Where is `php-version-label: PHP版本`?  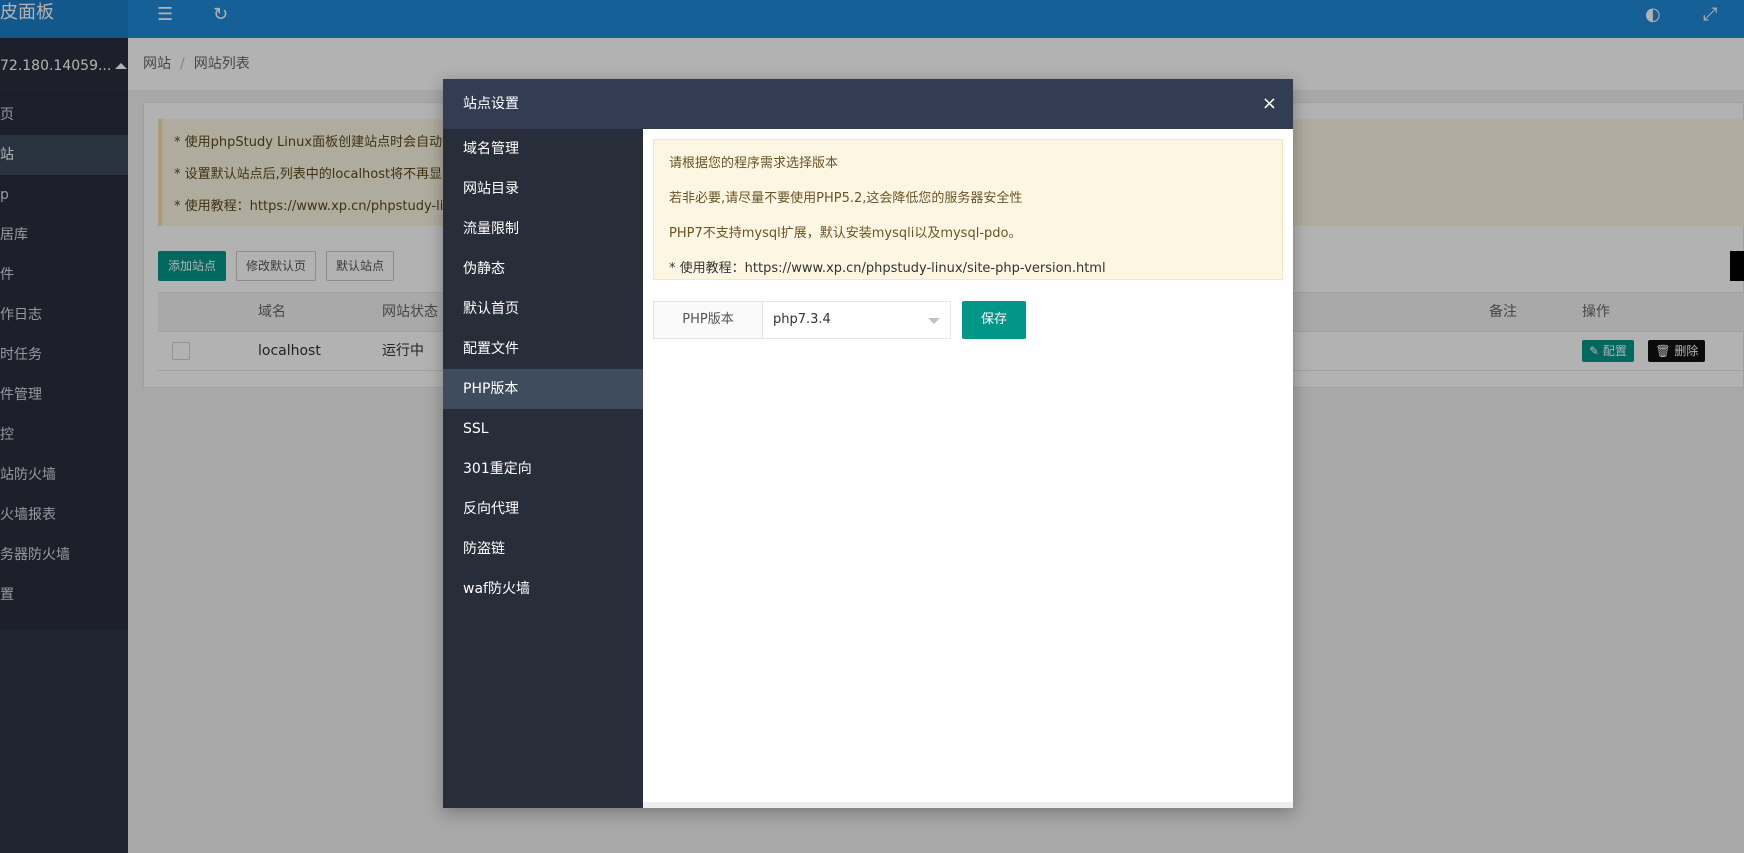 php-version-label: PHP版本 is located at coordinates (708, 320).